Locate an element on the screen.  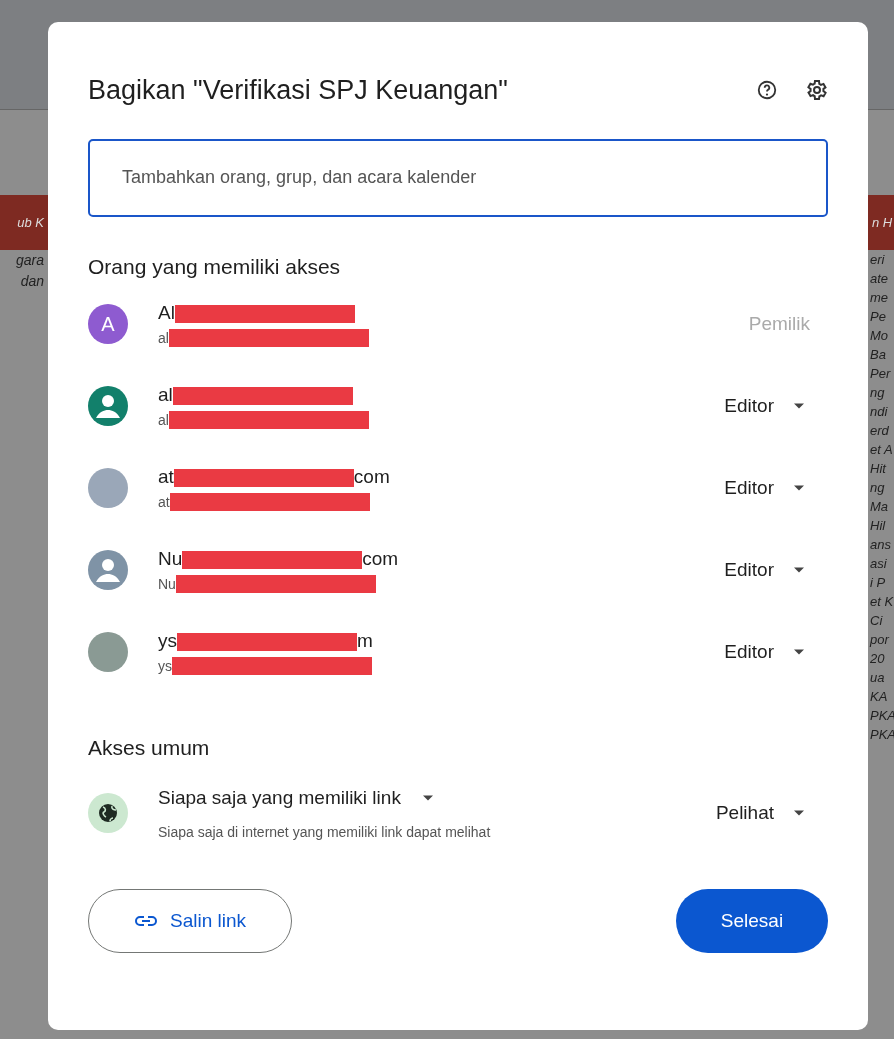
sheet-text: Hil is located at coordinates (878, 526).